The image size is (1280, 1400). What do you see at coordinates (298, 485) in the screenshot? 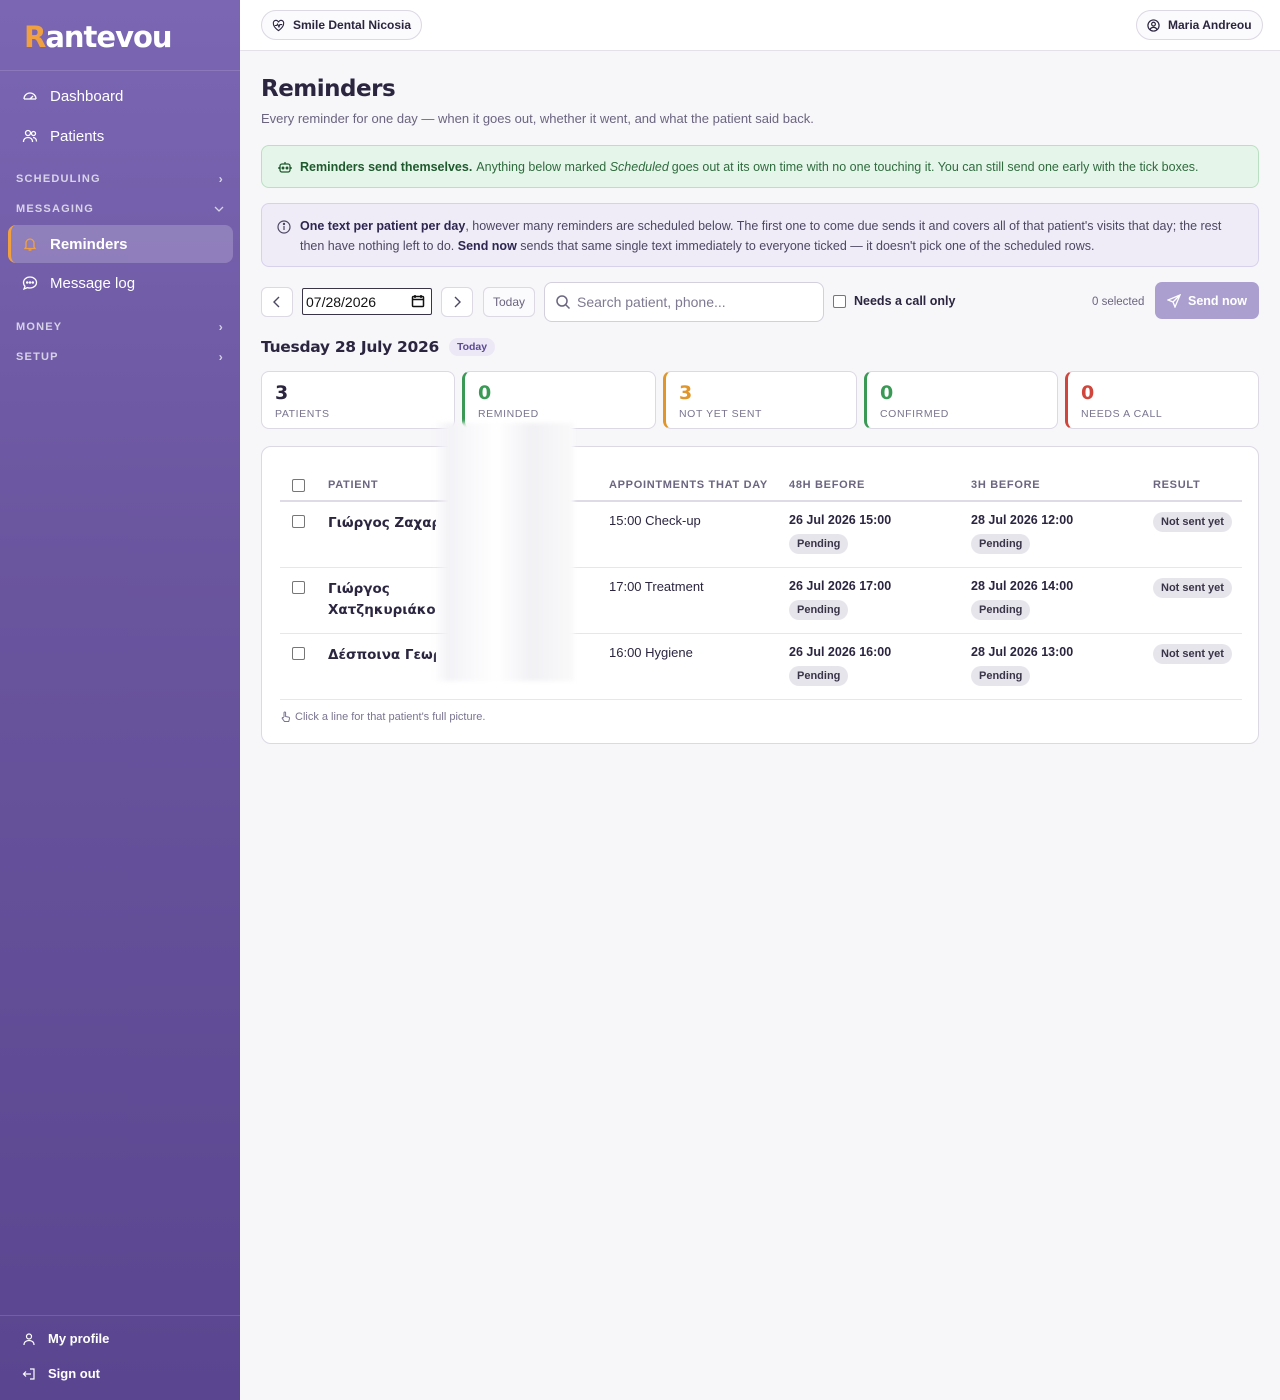
I see `select-all-checkbox` at bounding box center [298, 485].